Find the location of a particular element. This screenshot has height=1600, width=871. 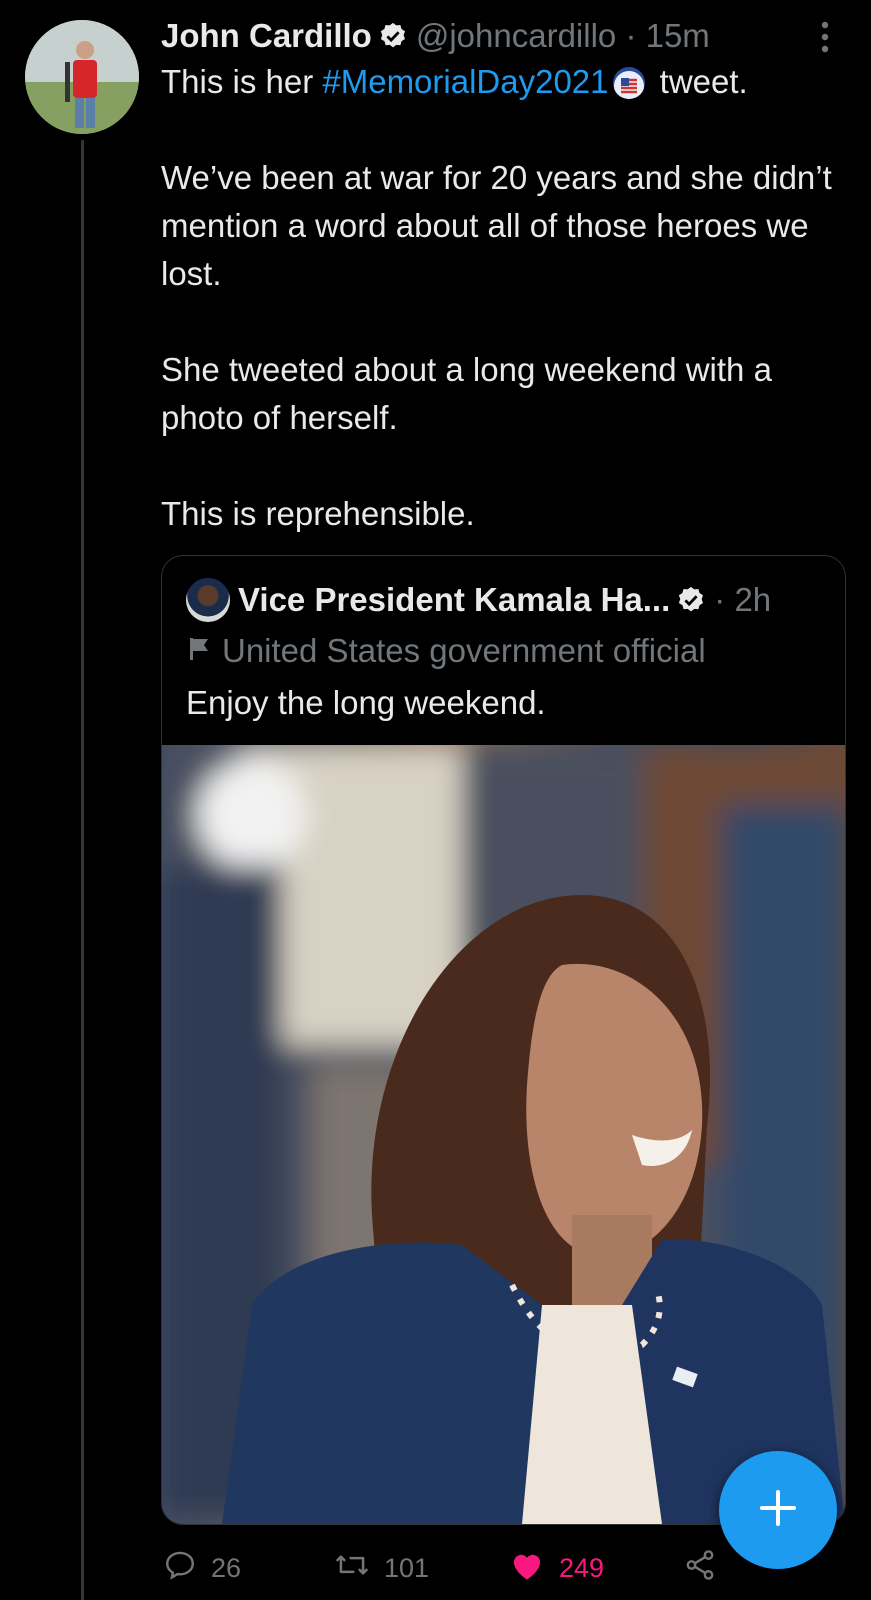

reply-button: 26 is located at coordinates (202, 1568).